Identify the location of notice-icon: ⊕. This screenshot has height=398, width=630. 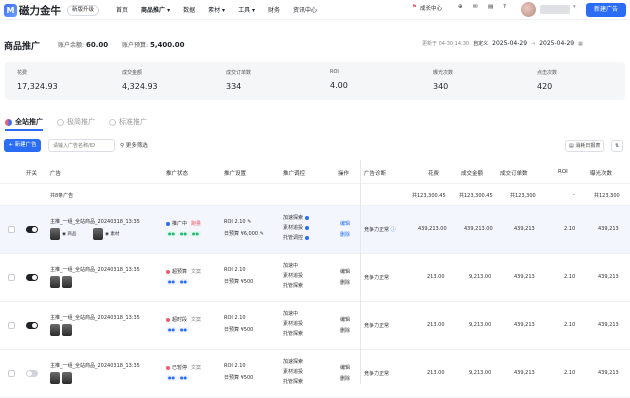
(460, 7).